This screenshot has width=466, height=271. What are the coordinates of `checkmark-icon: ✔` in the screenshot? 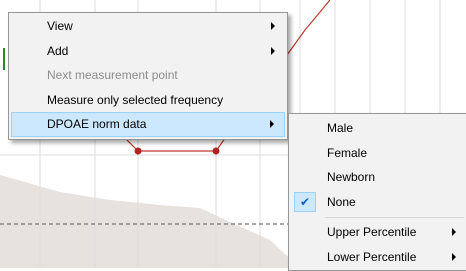 It's located at (305, 201).